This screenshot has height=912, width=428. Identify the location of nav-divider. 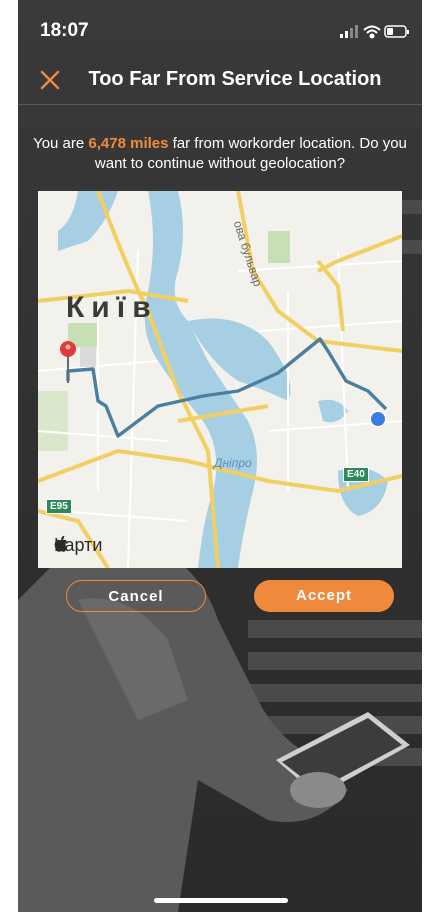
(220, 104).